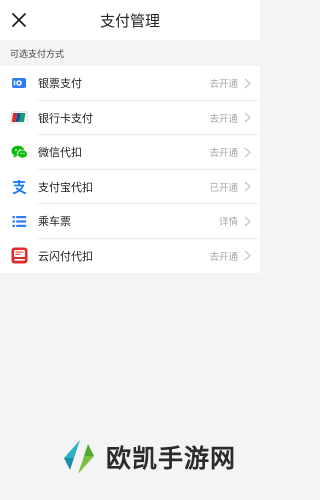 The width and height of the screenshot is (320, 500). What do you see at coordinates (60, 153) in the screenshot?
I see `payment-method-label: 微信代扣` at bounding box center [60, 153].